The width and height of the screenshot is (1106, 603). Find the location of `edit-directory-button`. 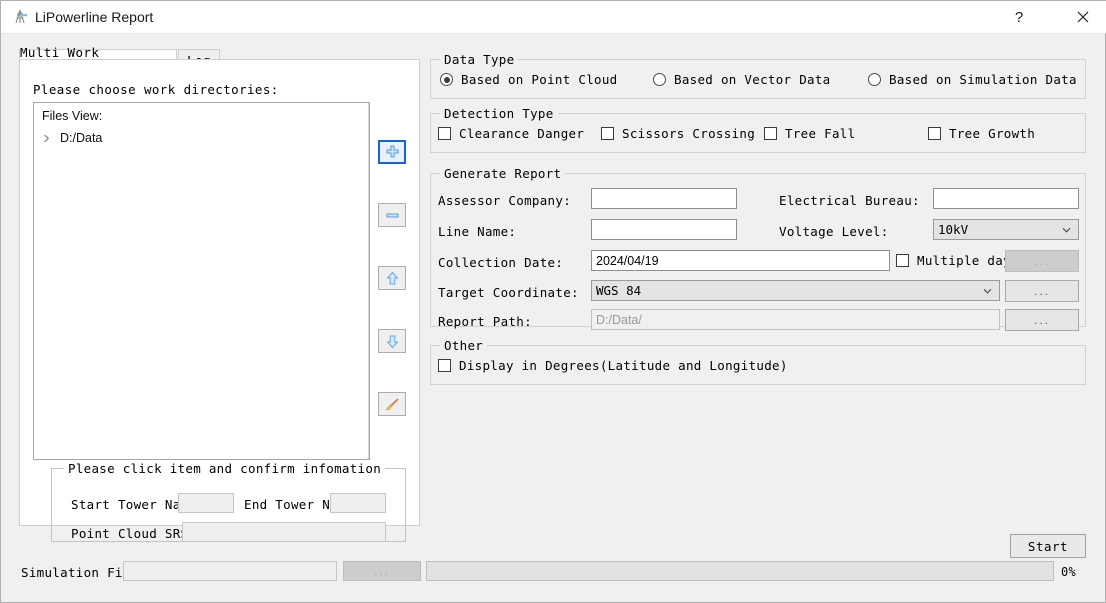

edit-directory-button is located at coordinates (392, 404).